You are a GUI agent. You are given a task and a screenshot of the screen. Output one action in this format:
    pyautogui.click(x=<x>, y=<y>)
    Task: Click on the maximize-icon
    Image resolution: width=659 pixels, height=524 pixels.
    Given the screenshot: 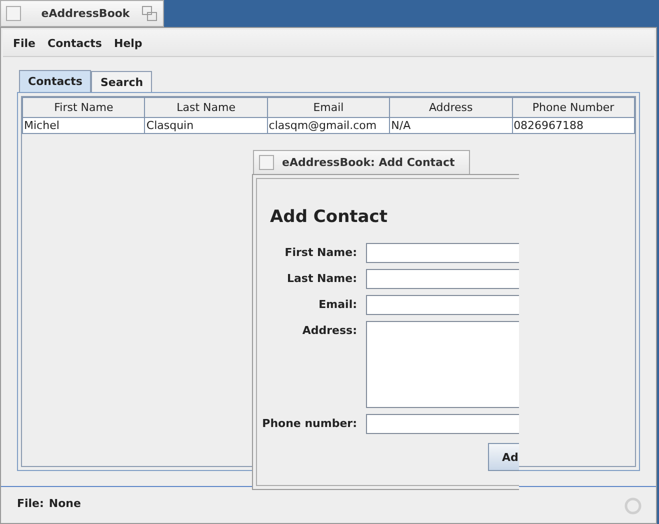 What is the action you would take?
    pyautogui.click(x=149, y=13)
    